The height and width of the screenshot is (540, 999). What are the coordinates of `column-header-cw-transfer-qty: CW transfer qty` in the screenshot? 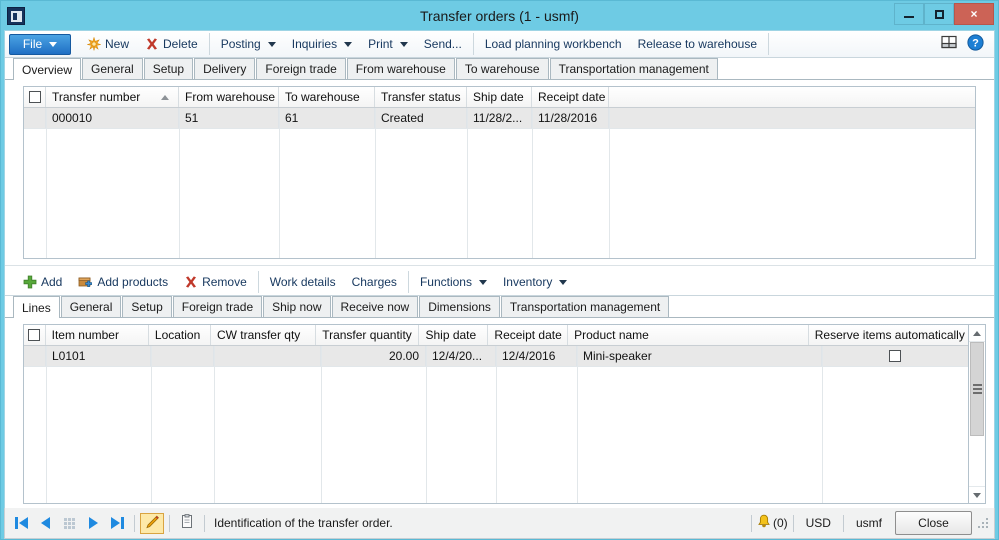 It's located at (264, 335).